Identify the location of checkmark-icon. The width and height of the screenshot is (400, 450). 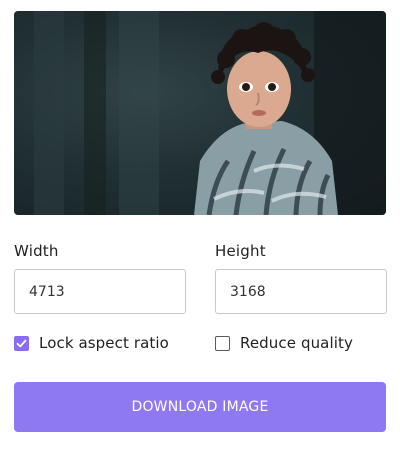
(21, 343).